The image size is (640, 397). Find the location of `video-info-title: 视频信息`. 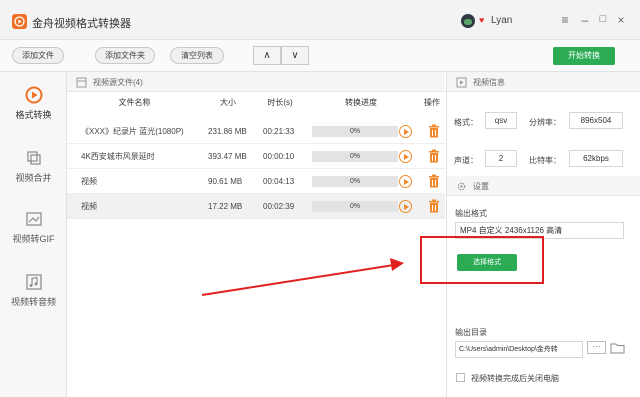

video-info-title: 视频信息 is located at coordinates (489, 82).